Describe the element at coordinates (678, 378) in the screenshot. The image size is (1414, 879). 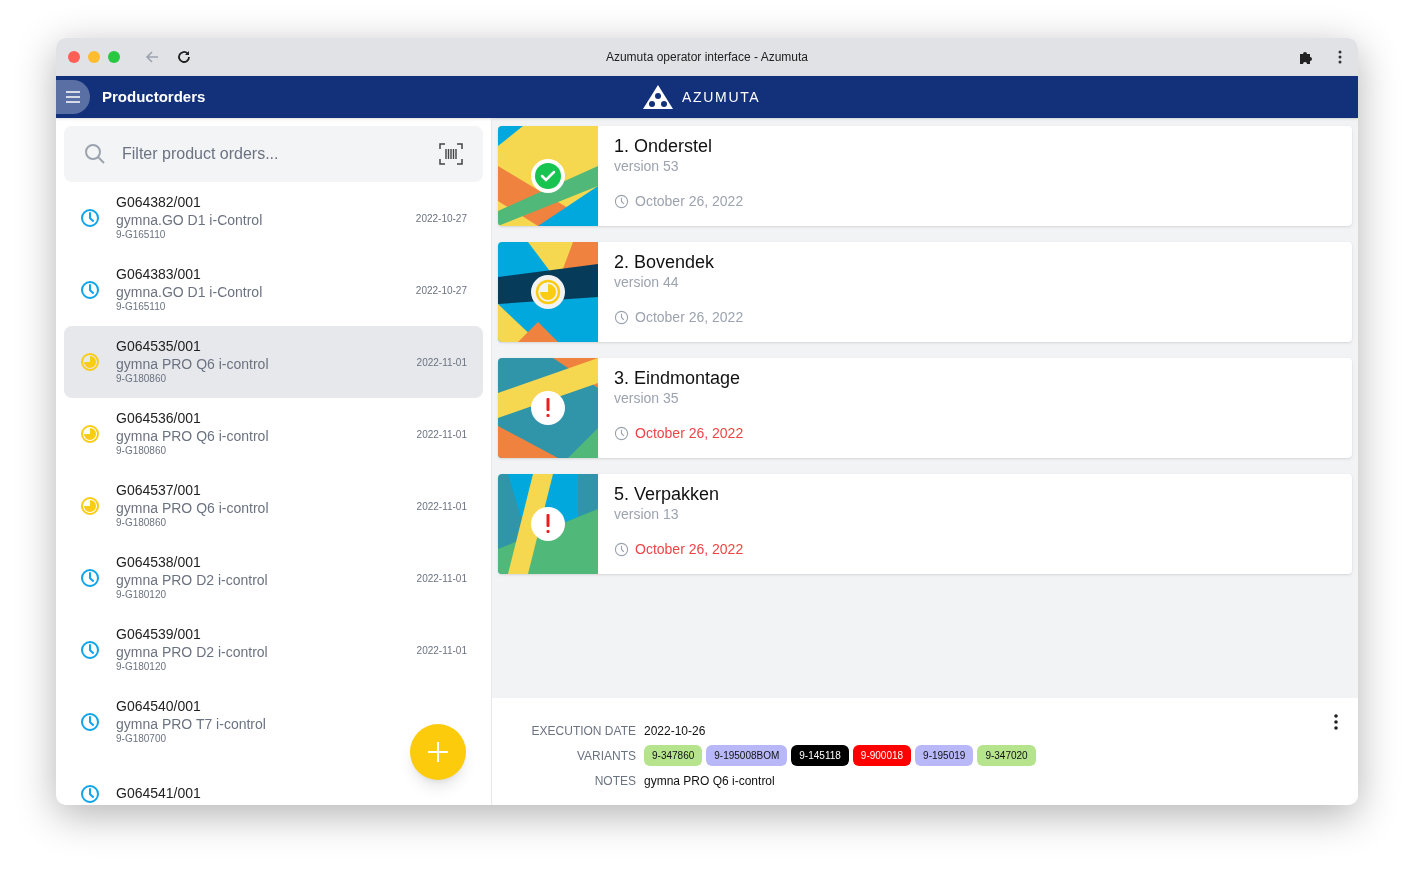
I see `operation-title: 3. Eindmontage` at that location.